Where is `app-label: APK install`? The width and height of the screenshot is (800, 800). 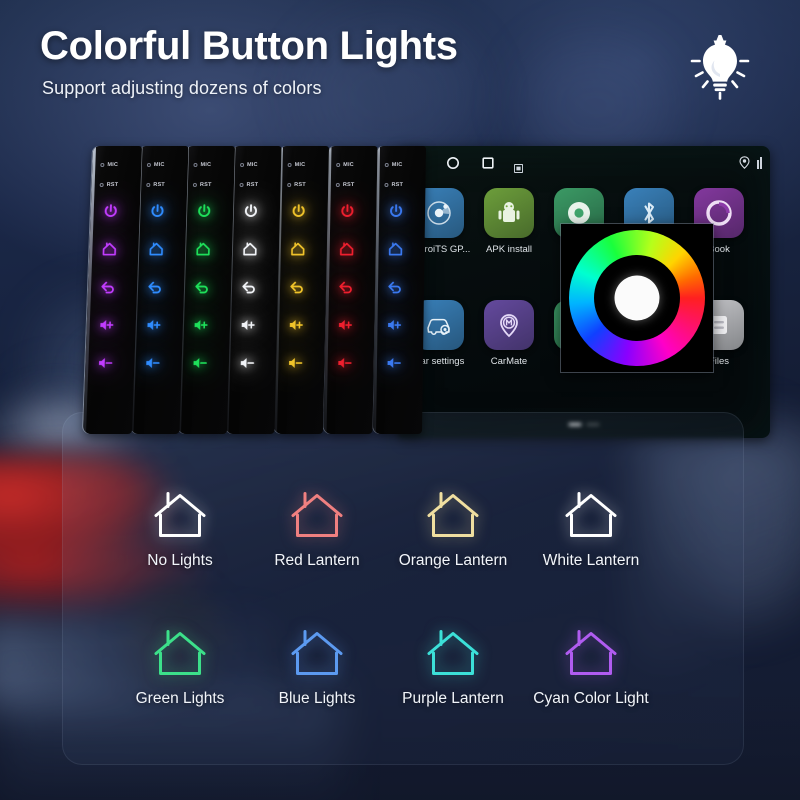
app-label: APK install is located at coordinates (509, 249).